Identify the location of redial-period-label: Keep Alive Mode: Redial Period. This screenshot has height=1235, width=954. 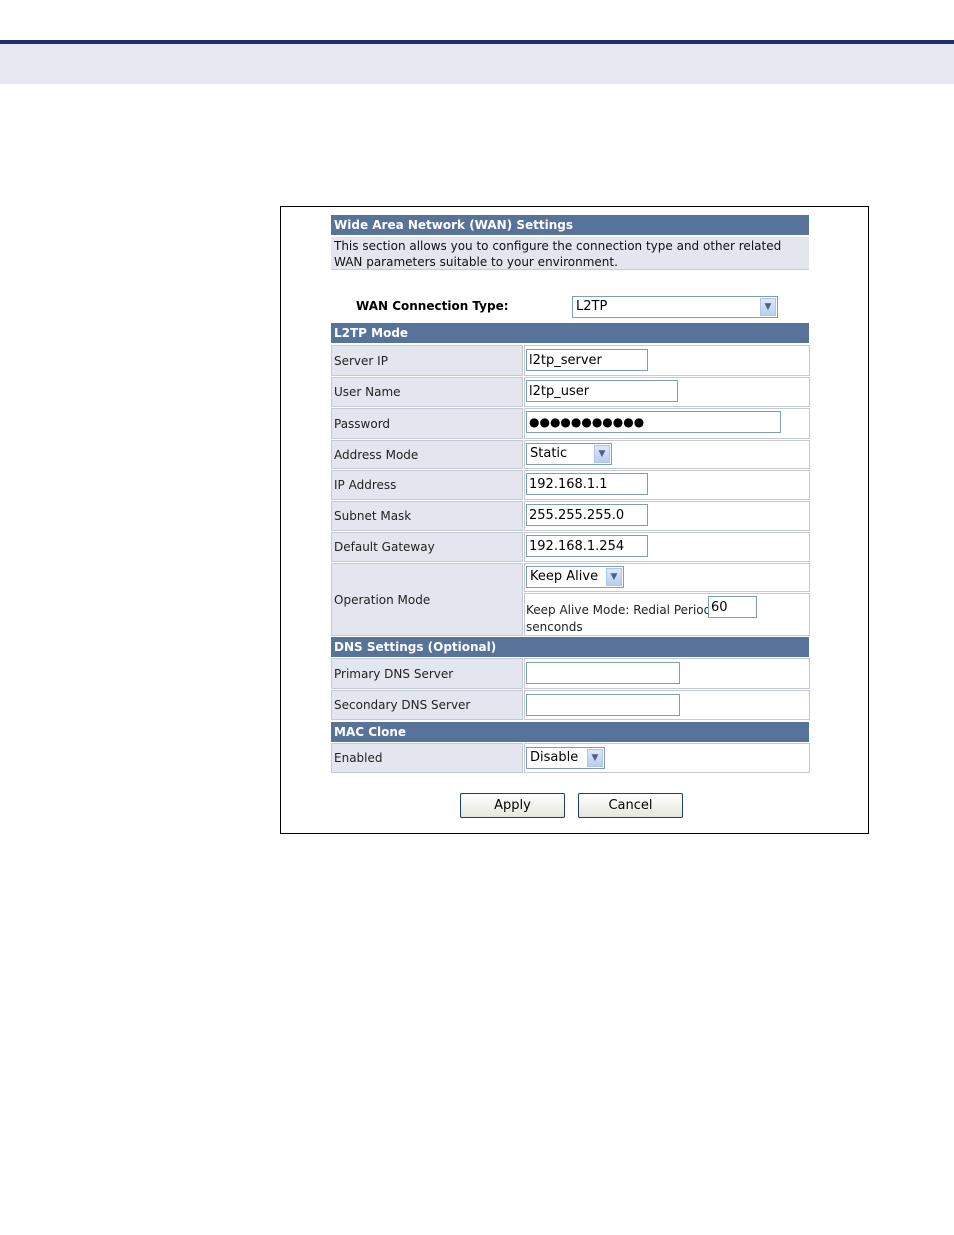
(619, 610).